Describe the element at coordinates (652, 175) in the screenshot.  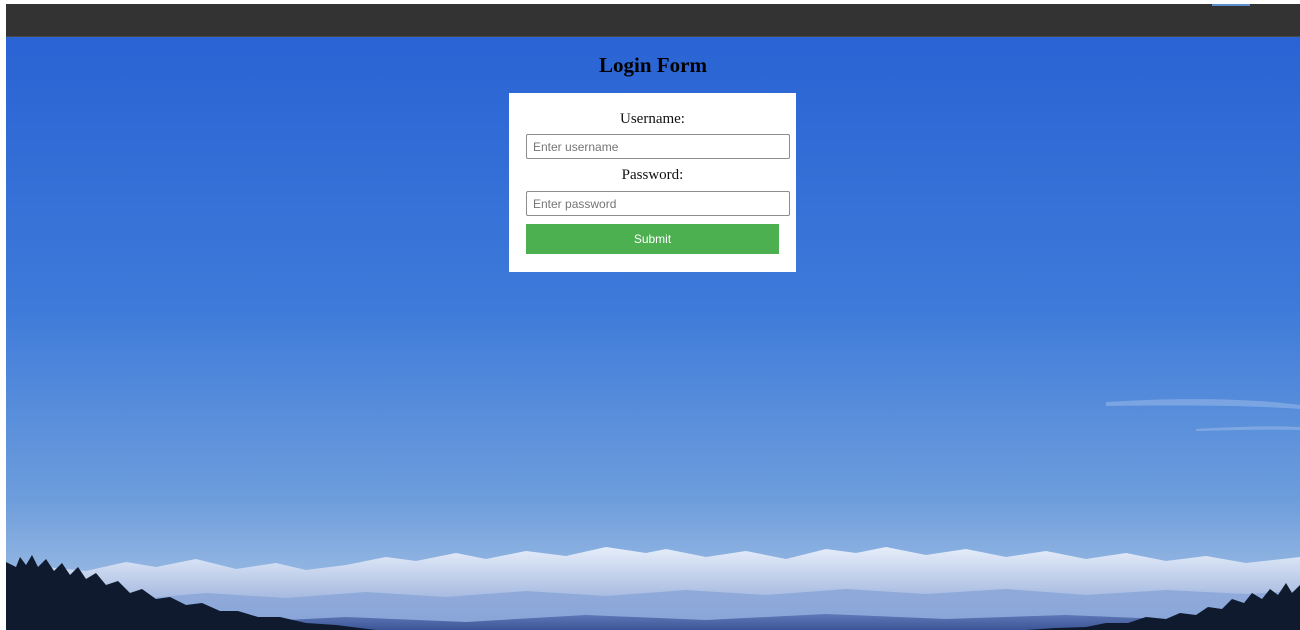
I see `password-label: Password:` at that location.